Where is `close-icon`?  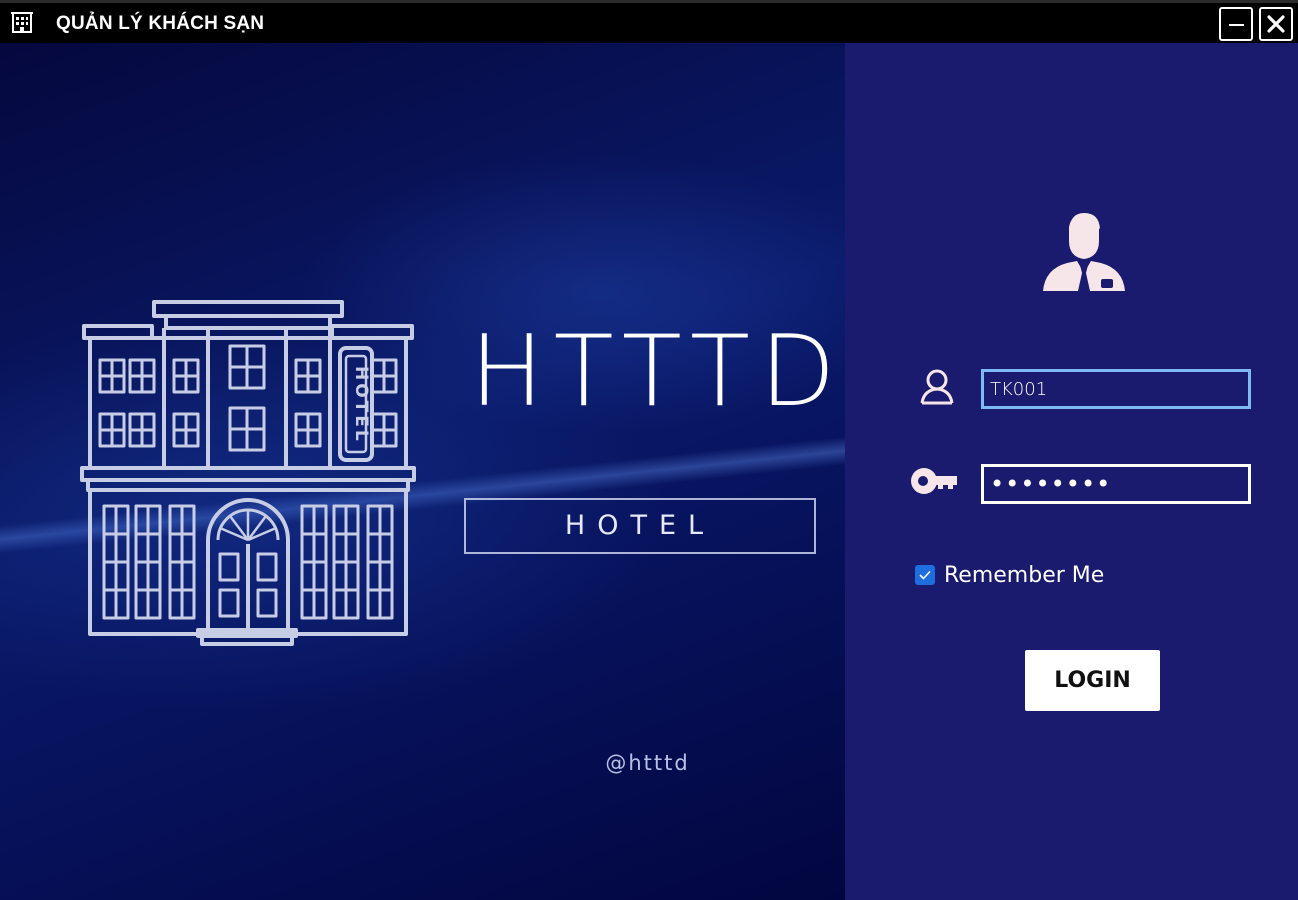
close-icon is located at coordinates (1276, 24).